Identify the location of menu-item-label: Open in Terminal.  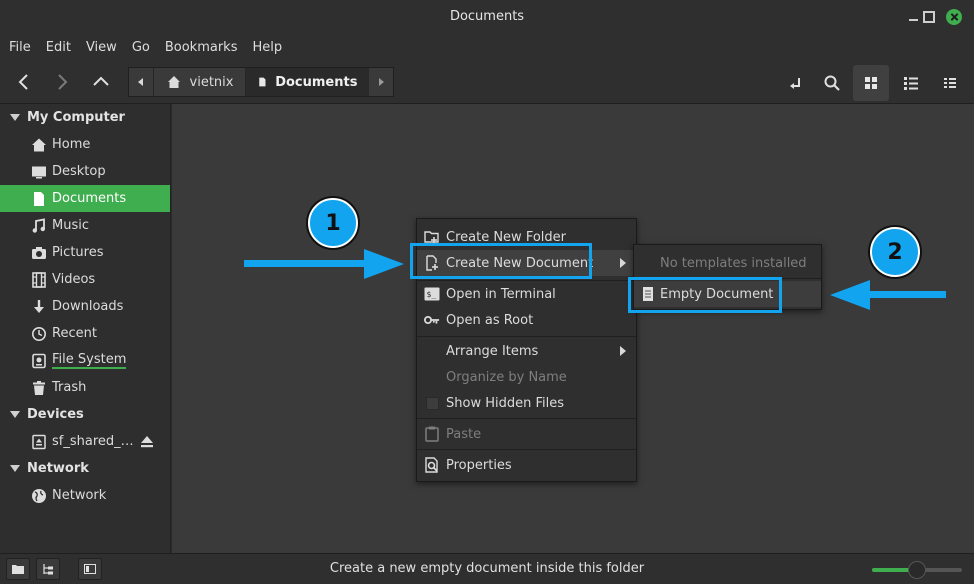
(501, 294).